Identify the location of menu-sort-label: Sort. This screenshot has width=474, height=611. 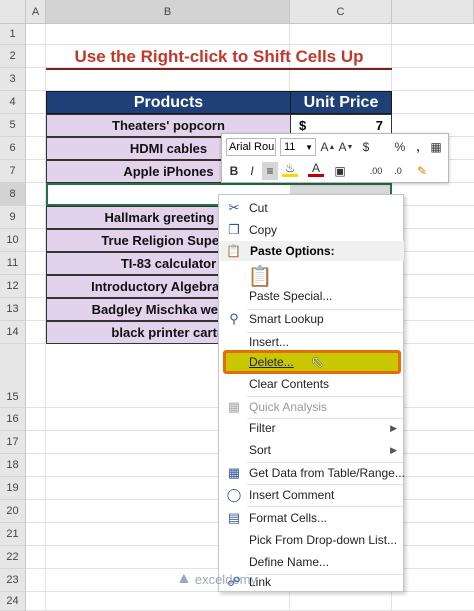
(260, 450).